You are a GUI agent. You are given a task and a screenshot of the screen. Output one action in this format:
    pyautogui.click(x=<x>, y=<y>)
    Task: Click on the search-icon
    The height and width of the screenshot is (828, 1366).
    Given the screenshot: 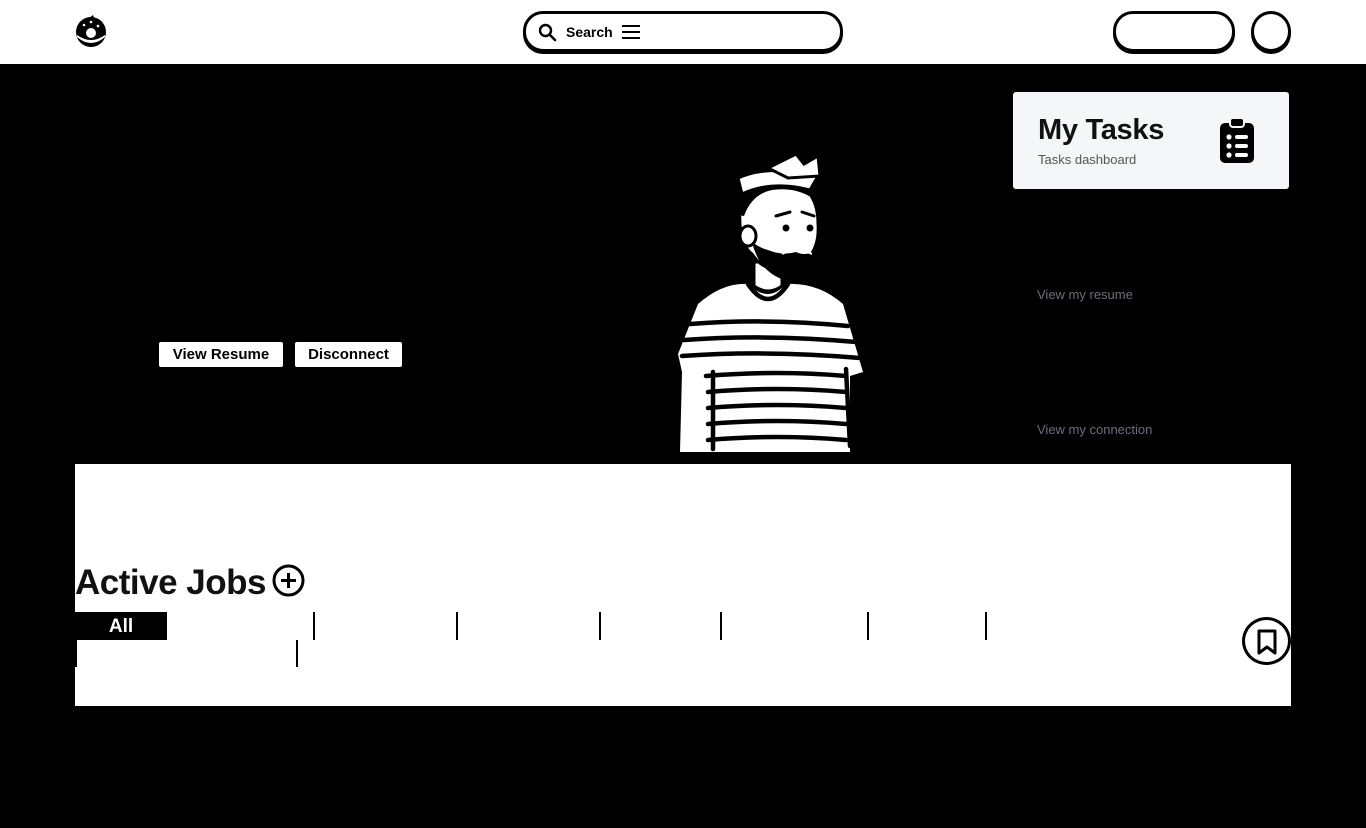 What is the action you would take?
    pyautogui.click(x=547, y=32)
    